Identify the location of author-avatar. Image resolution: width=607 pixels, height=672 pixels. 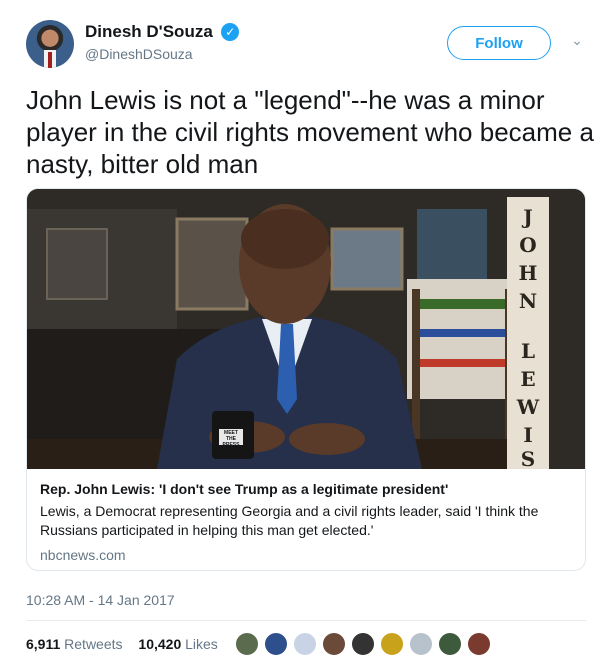
(50, 44).